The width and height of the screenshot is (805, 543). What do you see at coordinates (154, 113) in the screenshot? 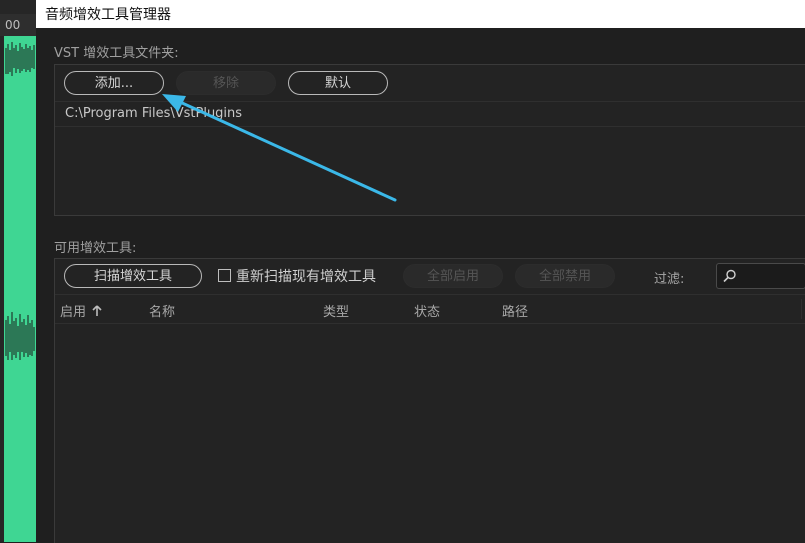
I see `folder-path: C:\Program Files\VstPlugins` at bounding box center [154, 113].